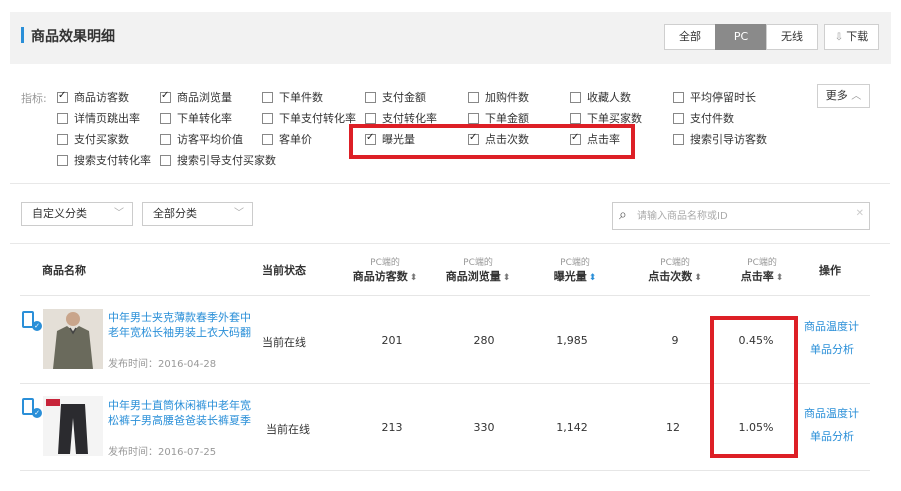  Describe the element at coordinates (392, 340) in the screenshot. I see `visitors-cell: 201` at that location.